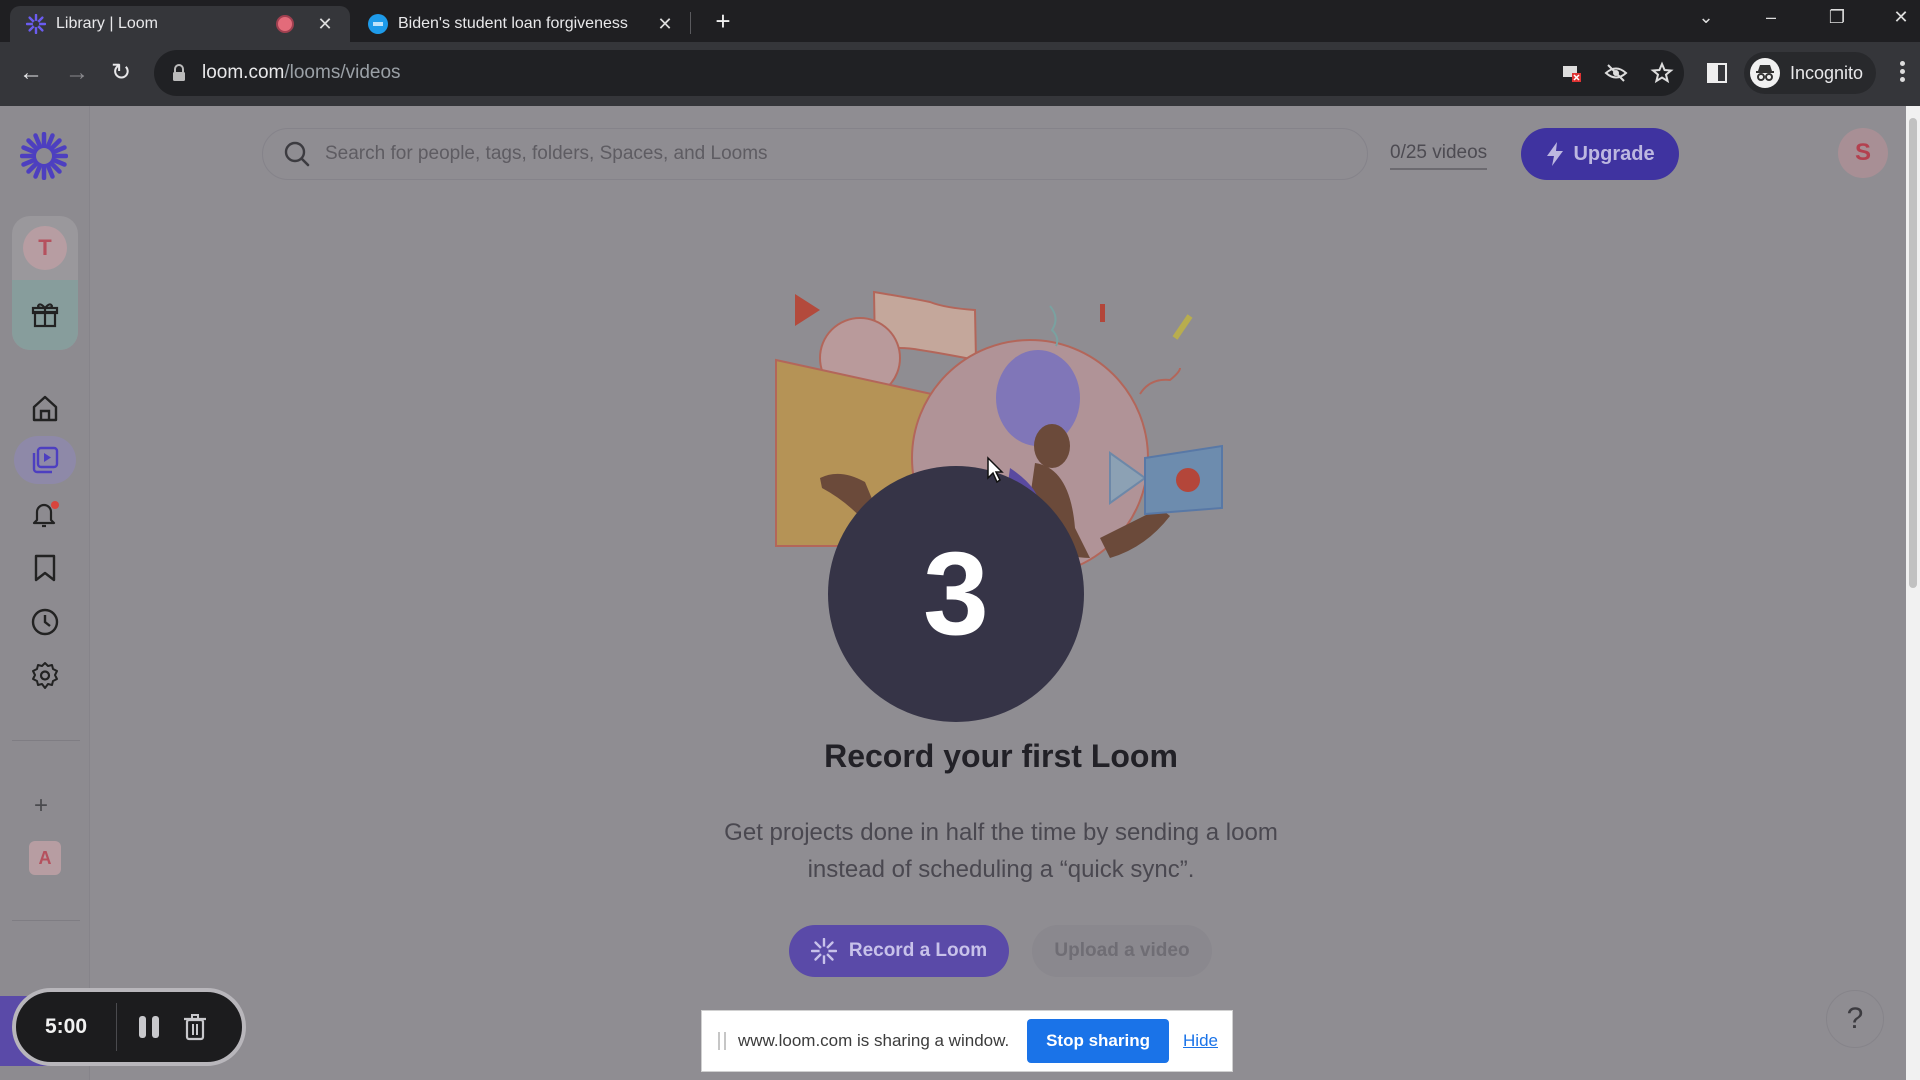 The width and height of the screenshot is (1920, 1080). I want to click on sidebar: T + A, so click(45, 593).